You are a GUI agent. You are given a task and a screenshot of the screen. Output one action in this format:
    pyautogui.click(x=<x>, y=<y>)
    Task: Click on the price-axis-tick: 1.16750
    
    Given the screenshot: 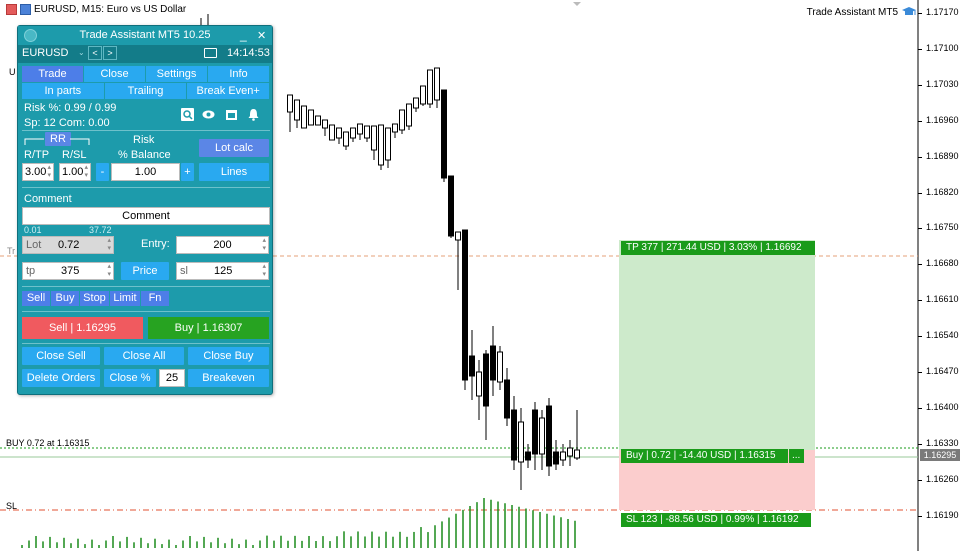 What is the action you would take?
    pyautogui.click(x=942, y=227)
    